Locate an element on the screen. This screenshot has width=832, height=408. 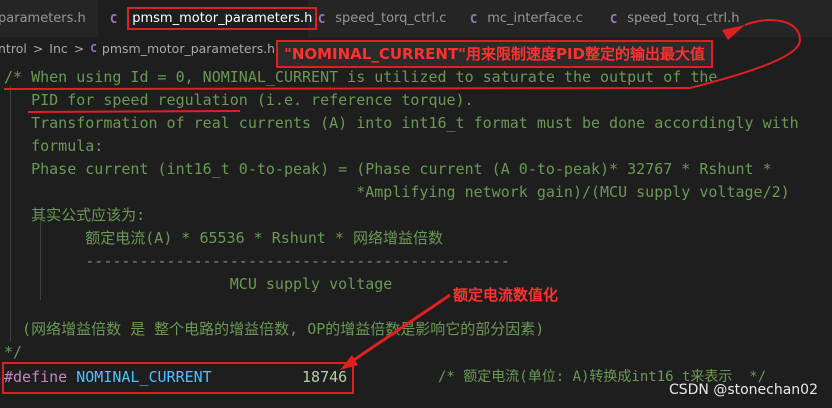
arrow-head-icon is located at coordinates (733, 32).